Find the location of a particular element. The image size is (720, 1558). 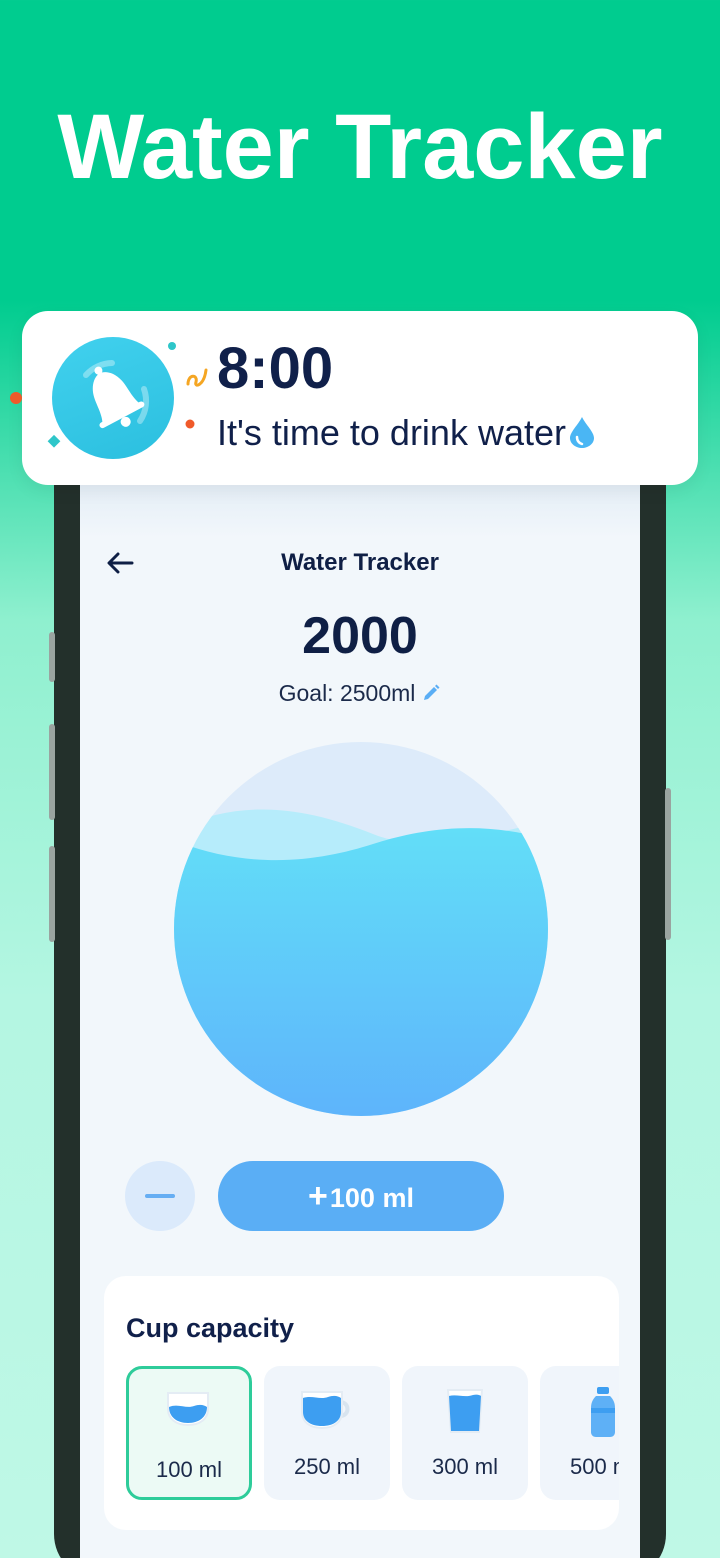

phone-power-button is located at coordinates (668, 864).